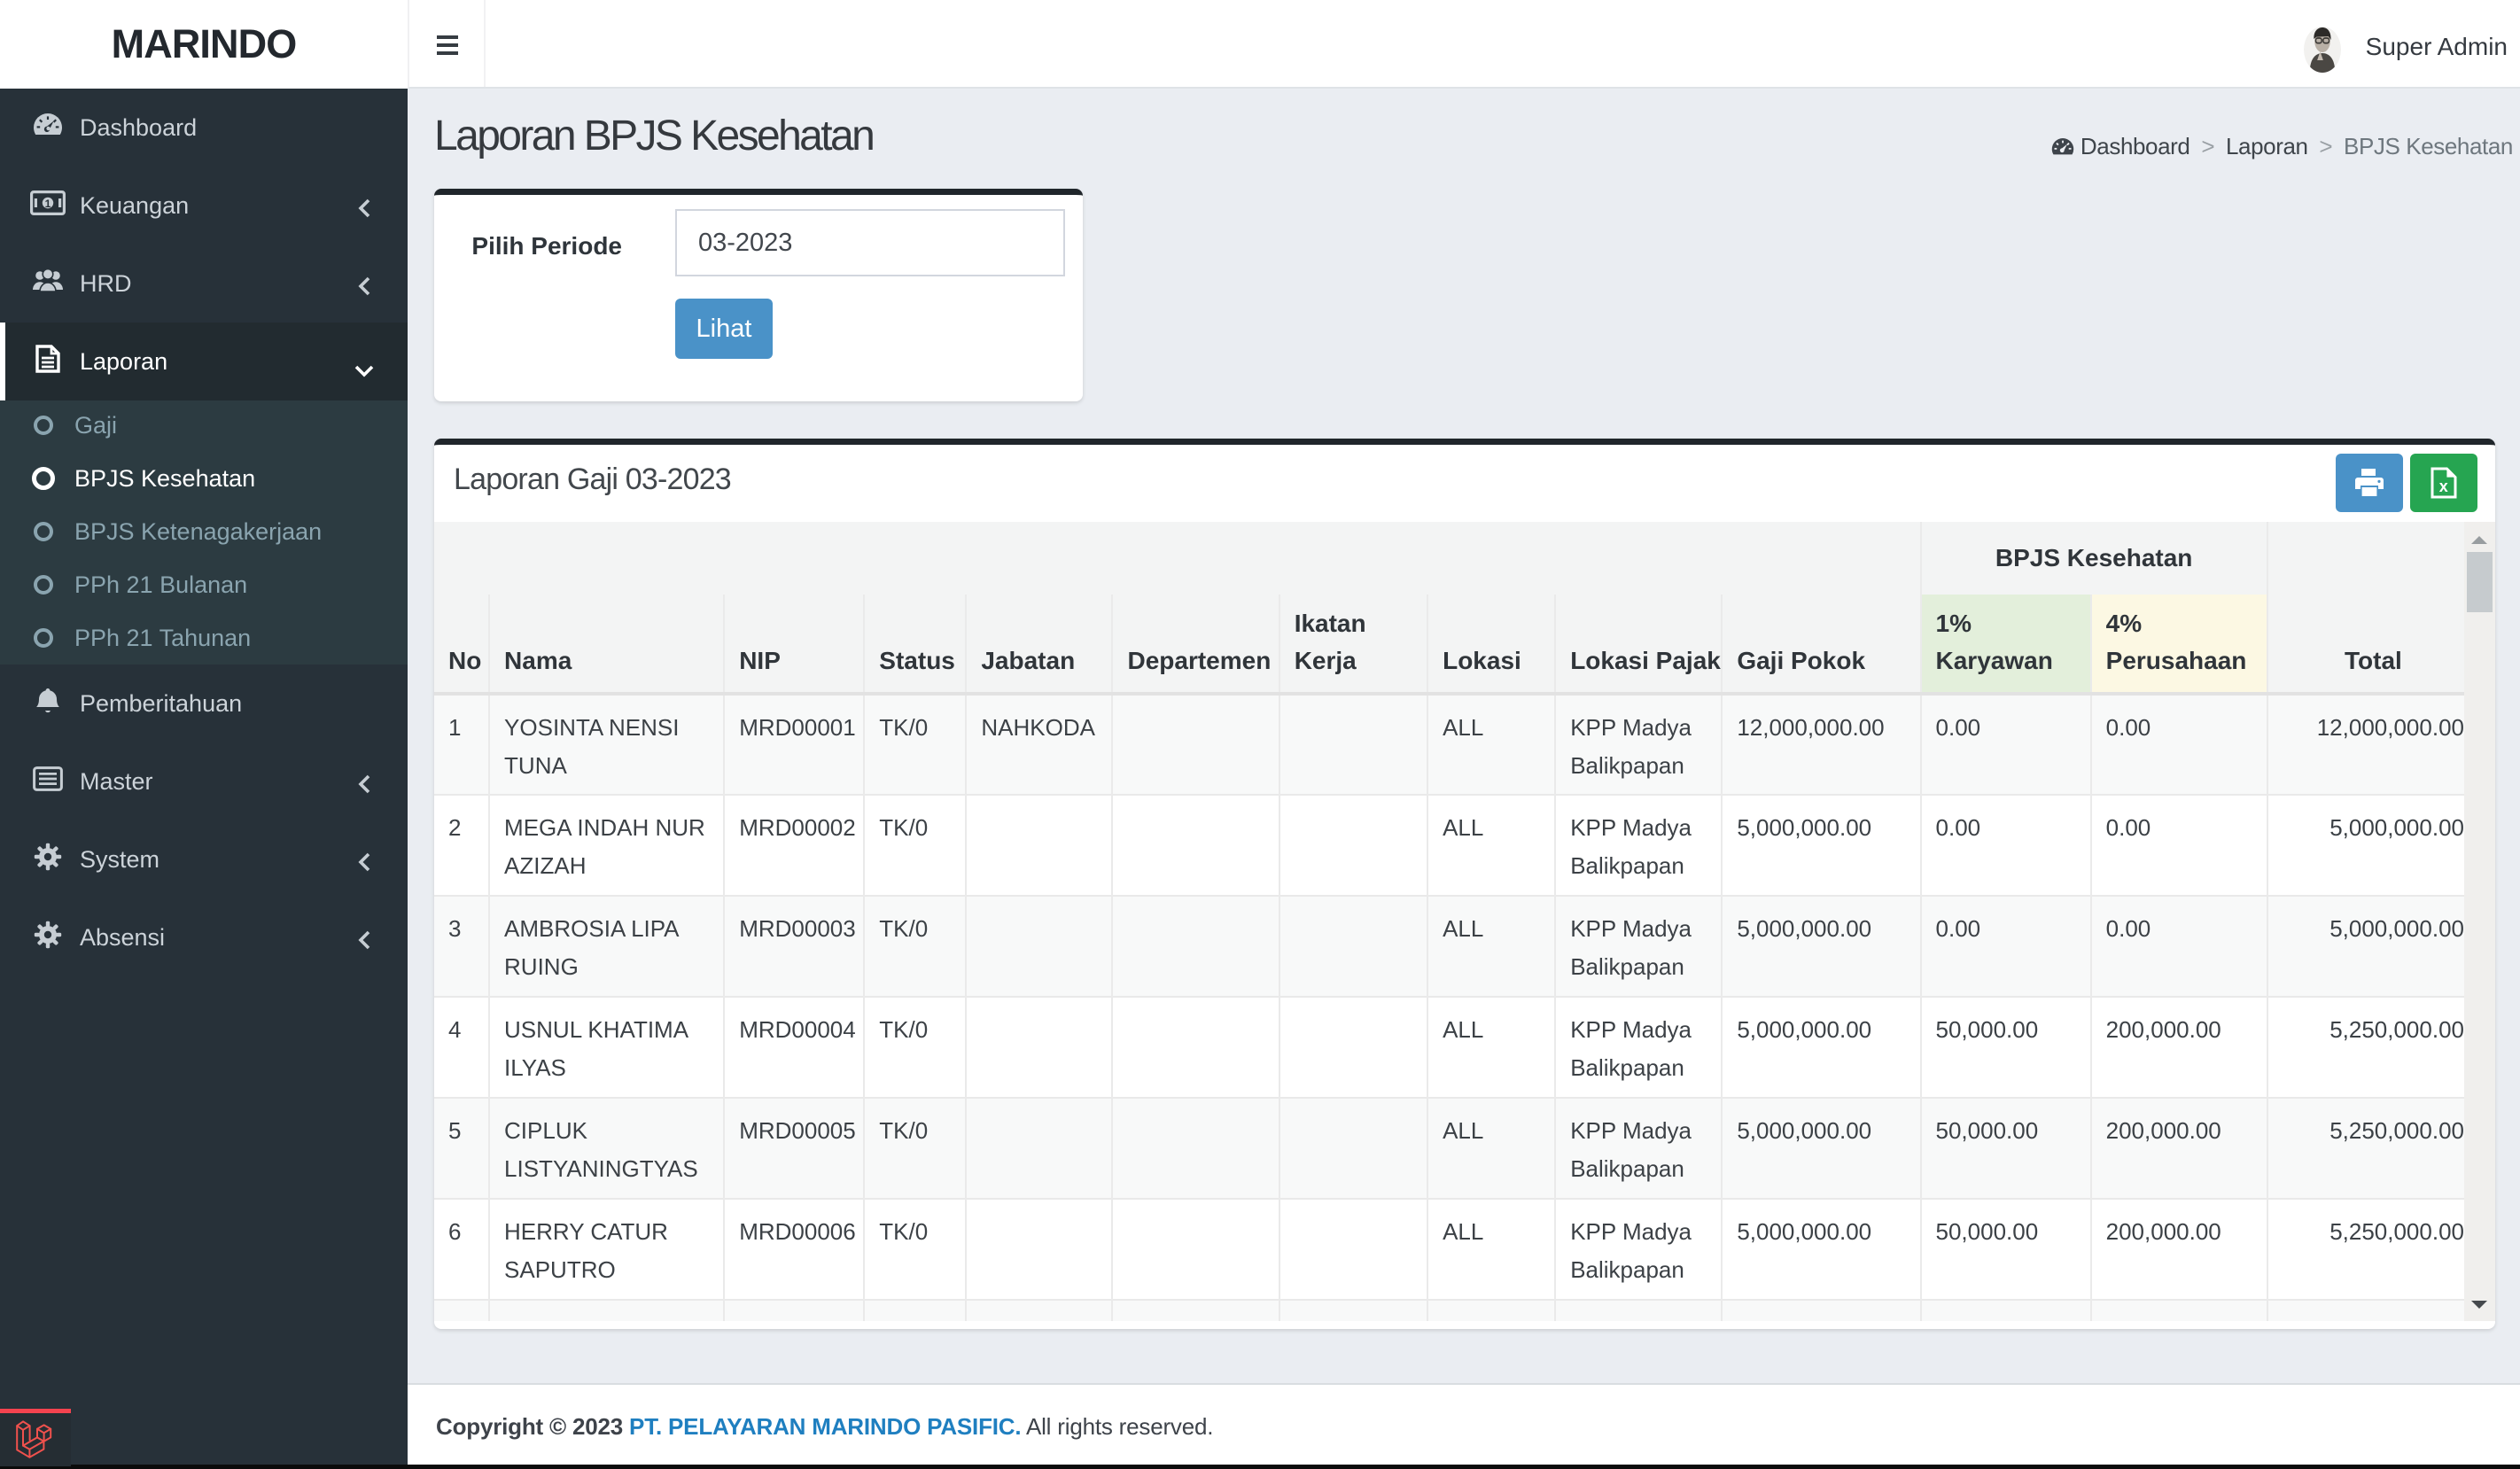 The width and height of the screenshot is (2520, 1469). What do you see at coordinates (2443, 486) in the screenshot?
I see `svg-text: x` at bounding box center [2443, 486].